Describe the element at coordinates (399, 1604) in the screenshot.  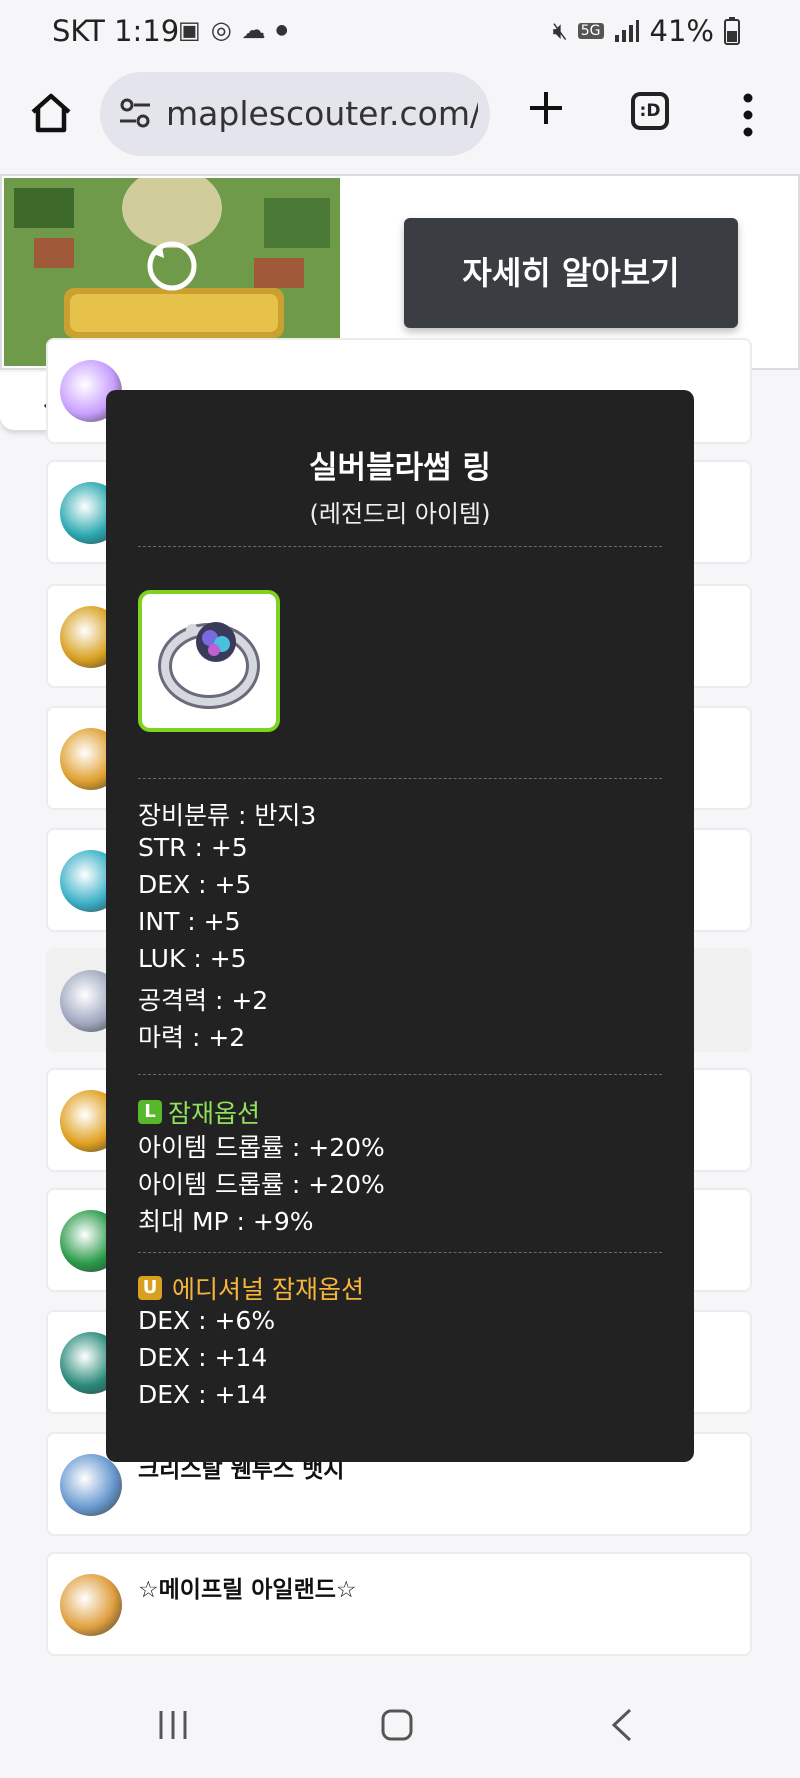
I see `item-row: ☆메이프릴 아일랜드☆` at that location.